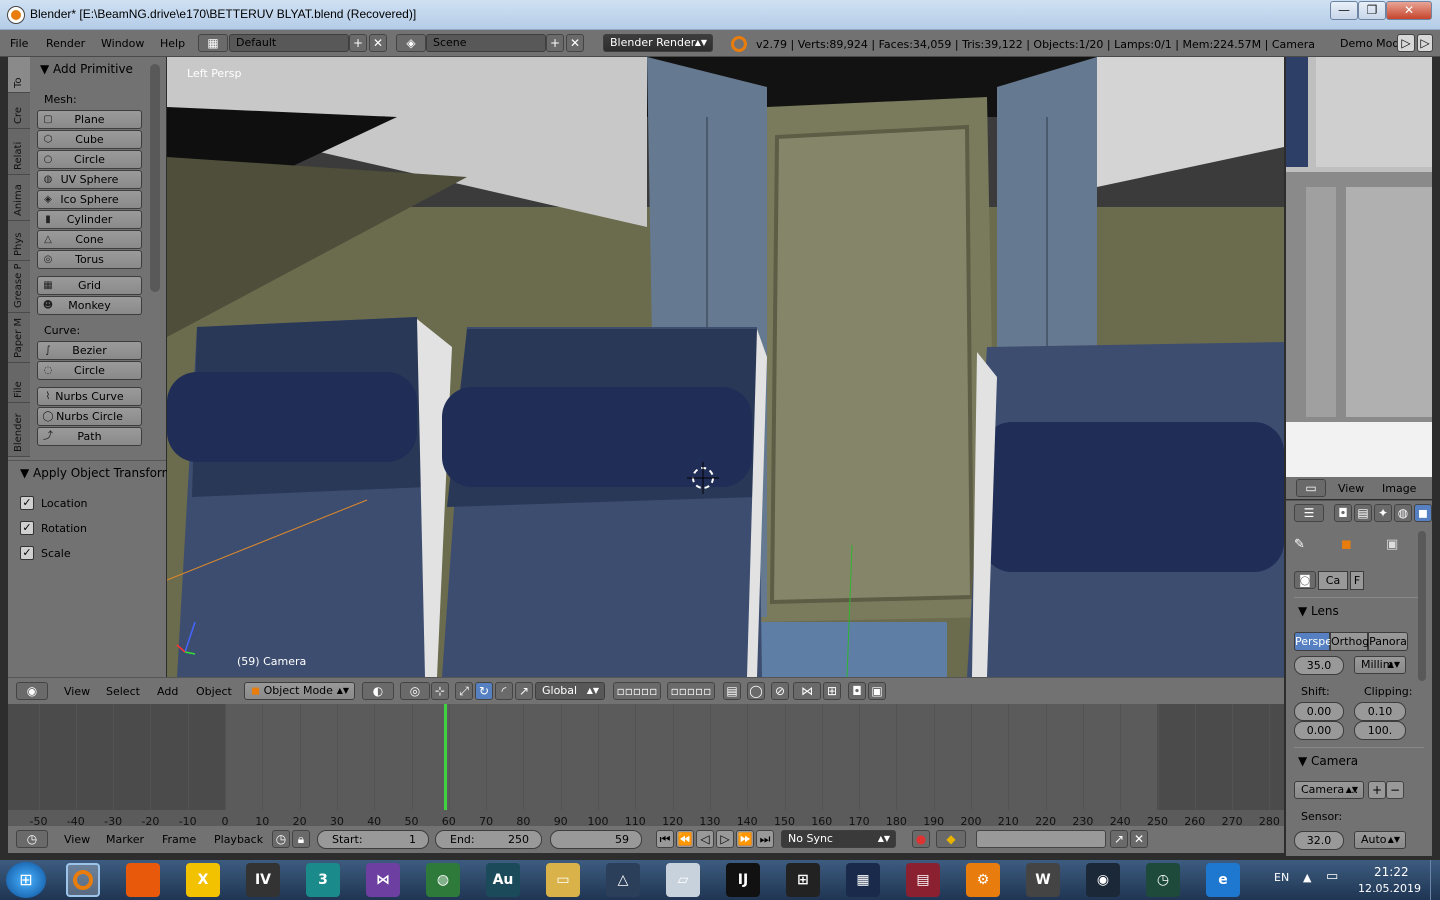 This screenshot has height=900, width=1440. What do you see at coordinates (765, 839) in the screenshot?
I see `jump-end-icon: ⏭` at bounding box center [765, 839].